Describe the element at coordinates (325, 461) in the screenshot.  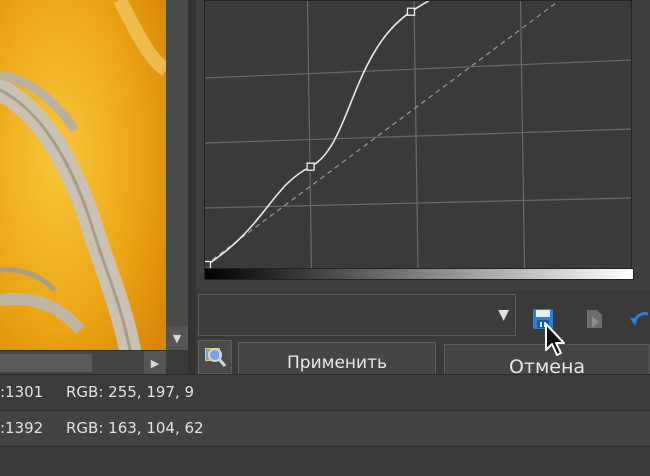
I see `status-row` at that location.